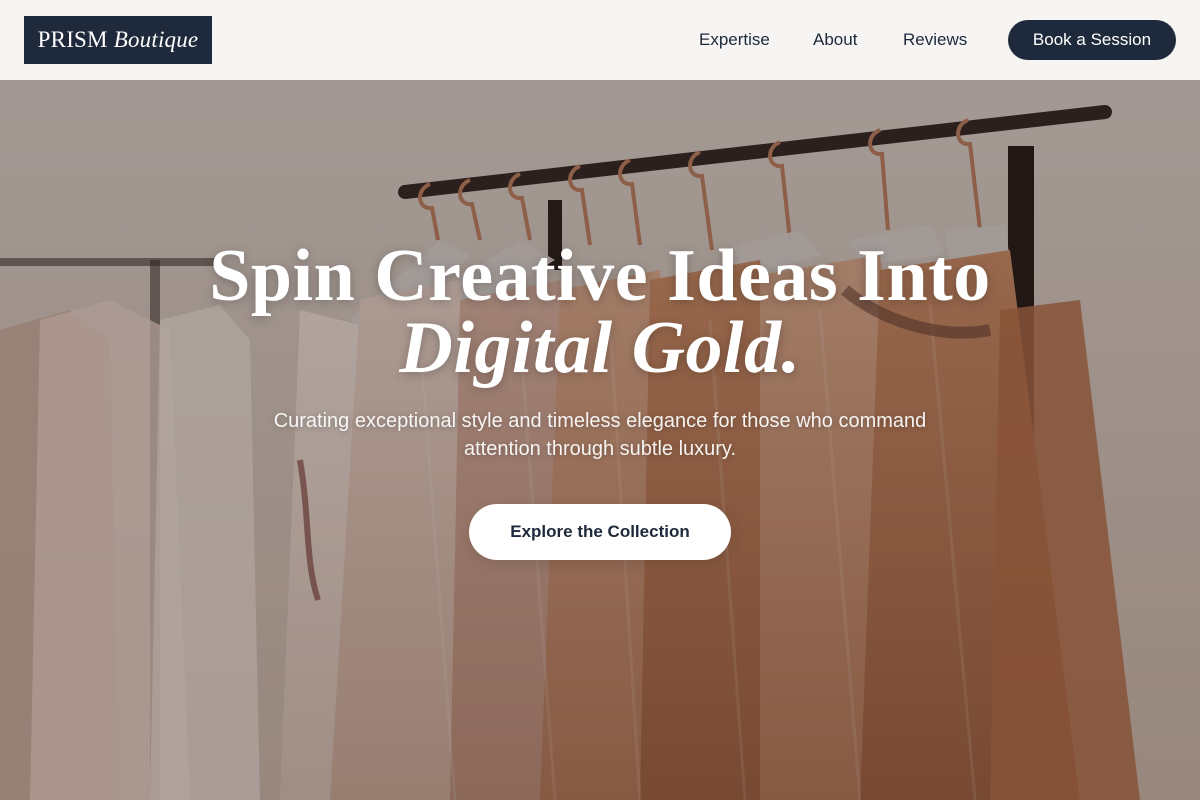 This screenshot has height=800, width=1200. What do you see at coordinates (156, 39) in the screenshot?
I see `logo-italic-text: Boutique` at bounding box center [156, 39].